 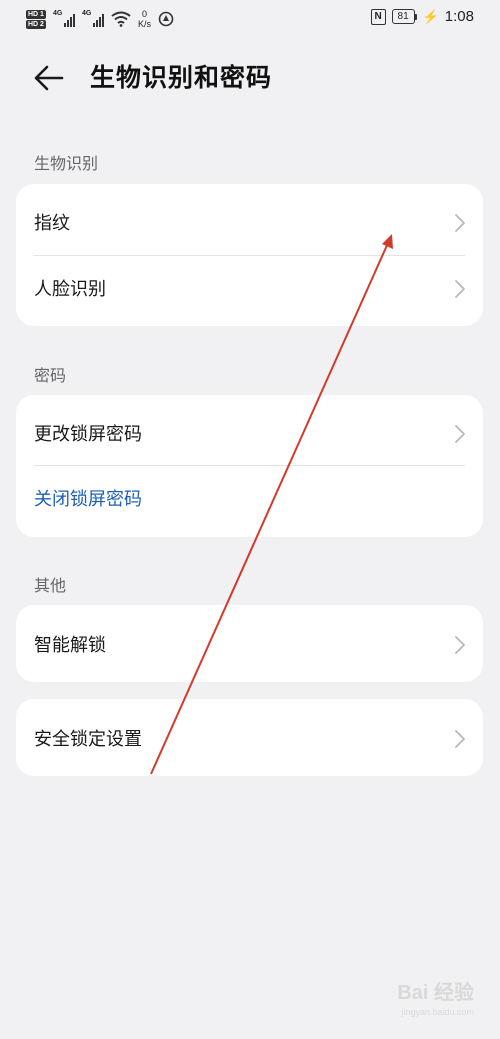 I want to click on settings-item-fingerprint: 指纹, so click(x=249, y=222).